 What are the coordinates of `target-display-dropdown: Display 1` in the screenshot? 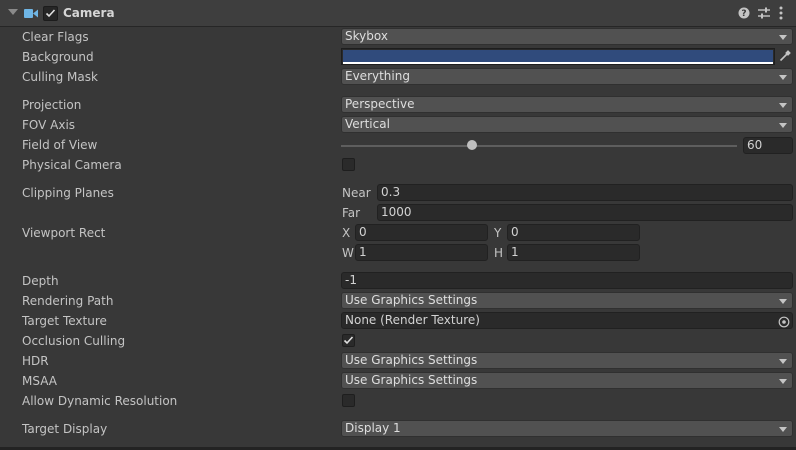 It's located at (567, 428).